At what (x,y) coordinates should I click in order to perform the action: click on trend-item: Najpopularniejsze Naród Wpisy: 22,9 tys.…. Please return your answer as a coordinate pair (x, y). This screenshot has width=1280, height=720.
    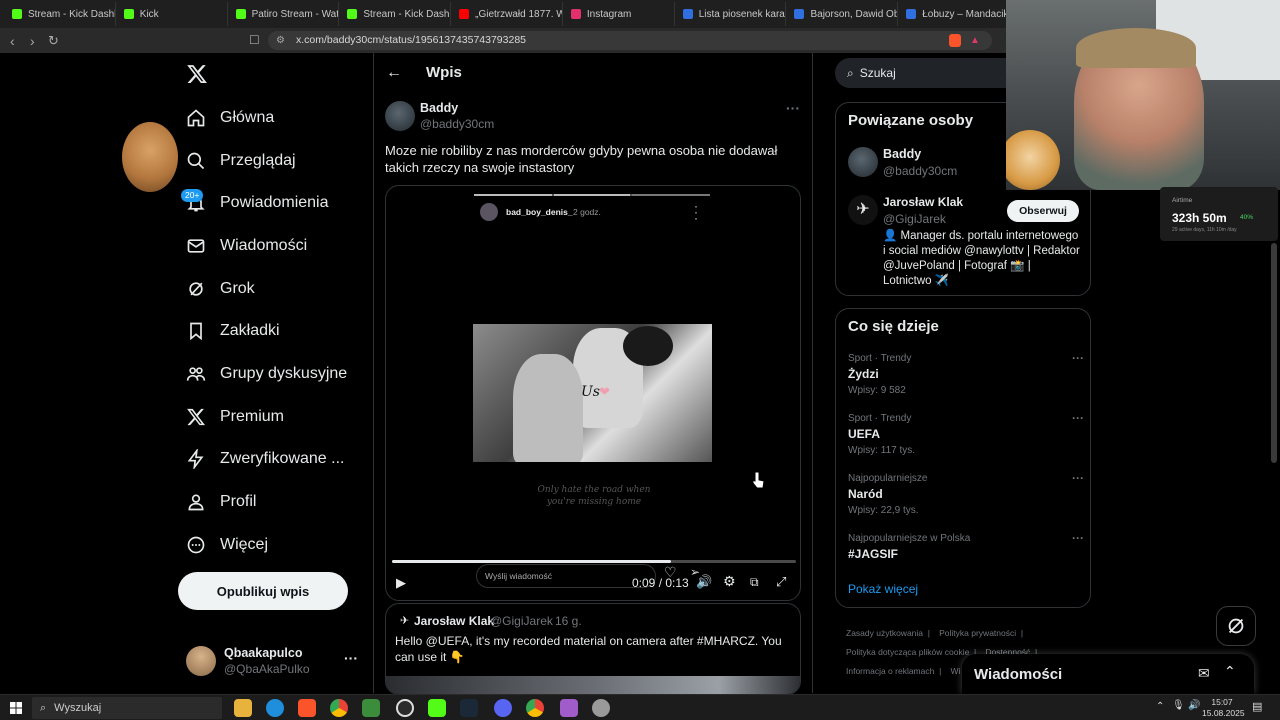
    Looking at the image, I should click on (966, 497).